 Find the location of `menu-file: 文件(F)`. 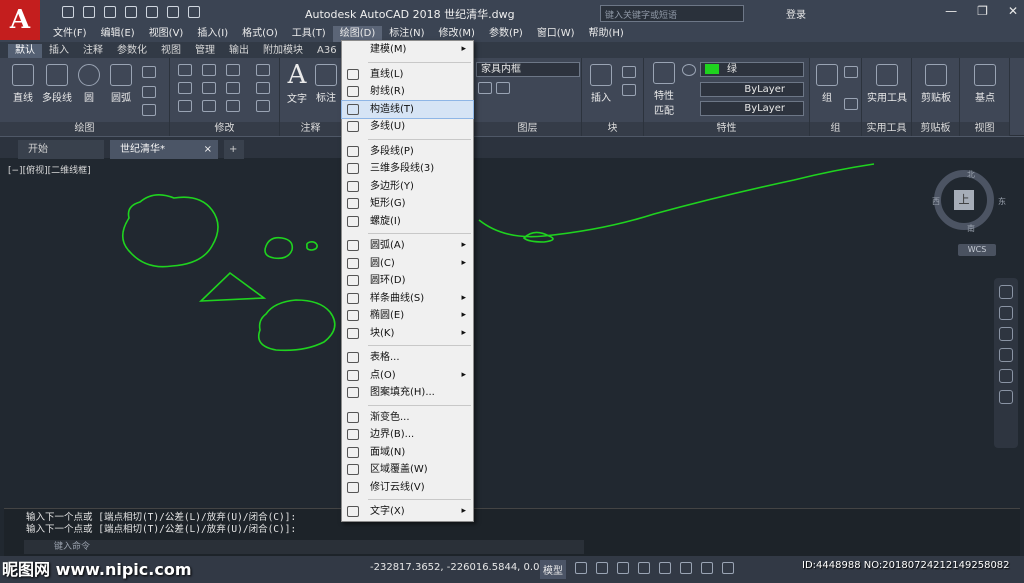

menu-file: 文件(F) is located at coordinates (70, 34).